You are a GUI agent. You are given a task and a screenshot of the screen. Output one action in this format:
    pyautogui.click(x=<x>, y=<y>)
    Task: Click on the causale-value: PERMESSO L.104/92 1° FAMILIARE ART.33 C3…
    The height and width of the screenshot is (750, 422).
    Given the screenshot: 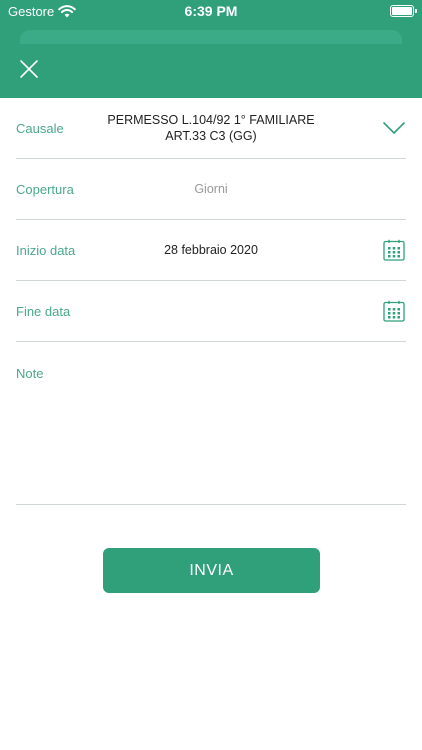 What is the action you would take?
    pyautogui.click(x=211, y=128)
    